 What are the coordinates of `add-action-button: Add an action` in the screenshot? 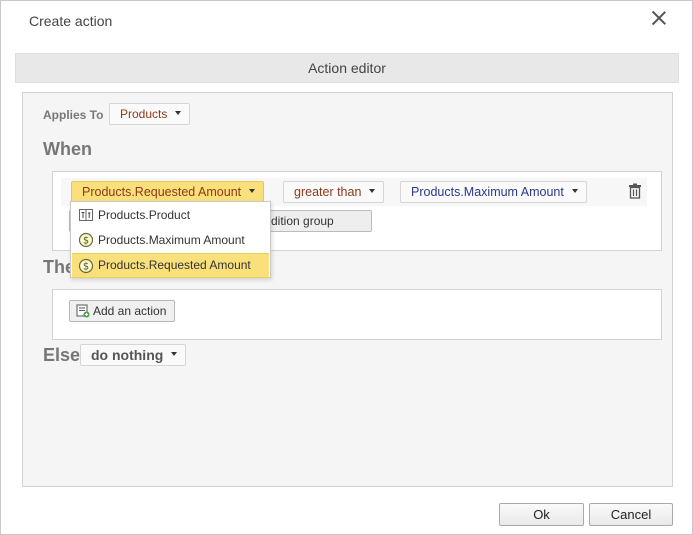 It's located at (122, 311).